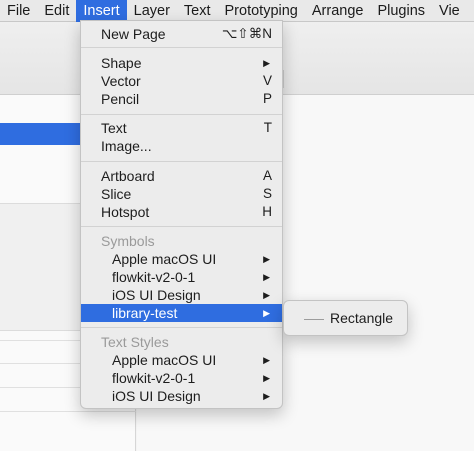  What do you see at coordinates (401, 11) in the screenshot?
I see `menu-plugins: Plugins` at bounding box center [401, 11].